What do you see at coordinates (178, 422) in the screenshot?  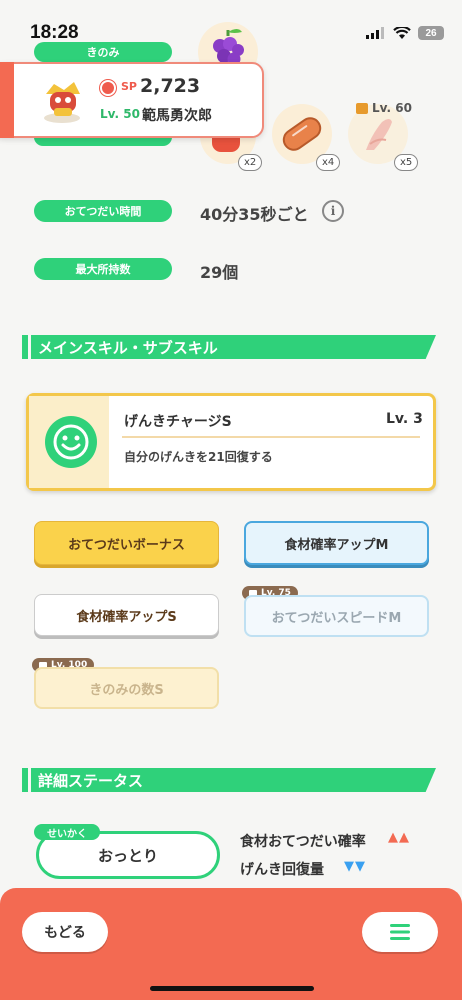 I see `main-skill-name: げんきチャージS` at bounding box center [178, 422].